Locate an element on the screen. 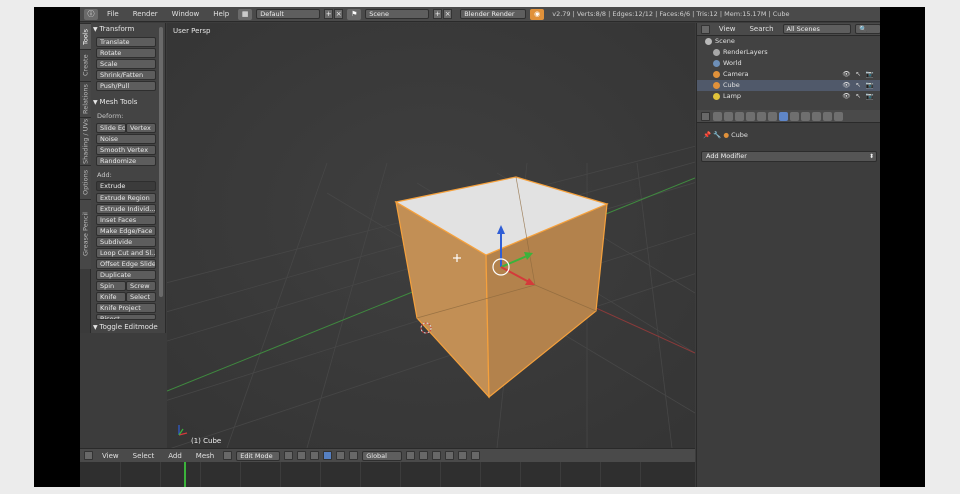 This screenshot has width=960, height=494. vertex-select-icon is located at coordinates (411, 455).